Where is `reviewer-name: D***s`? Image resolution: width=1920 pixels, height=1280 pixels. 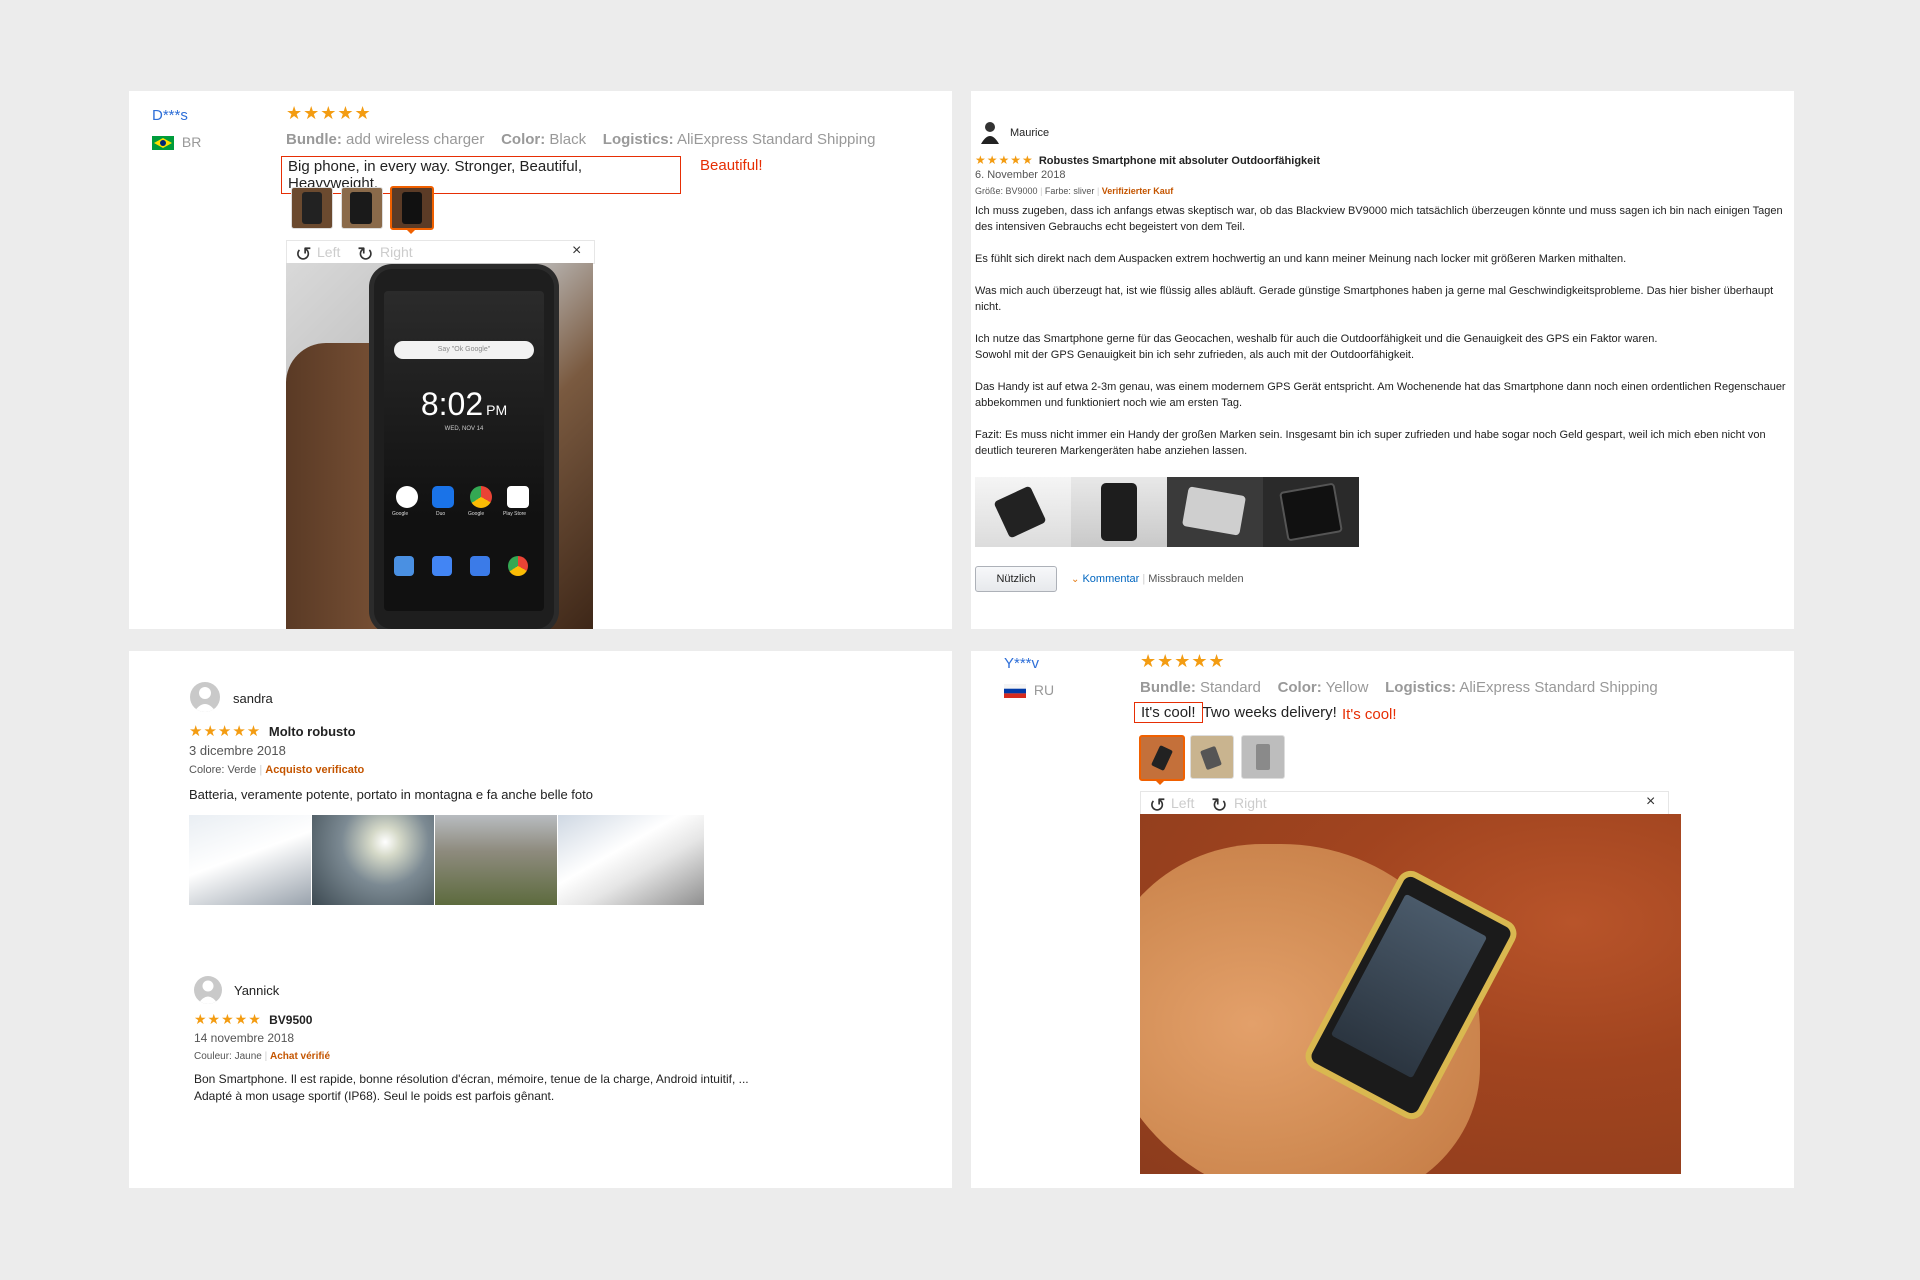 reviewer-name: D***s is located at coordinates (170, 115).